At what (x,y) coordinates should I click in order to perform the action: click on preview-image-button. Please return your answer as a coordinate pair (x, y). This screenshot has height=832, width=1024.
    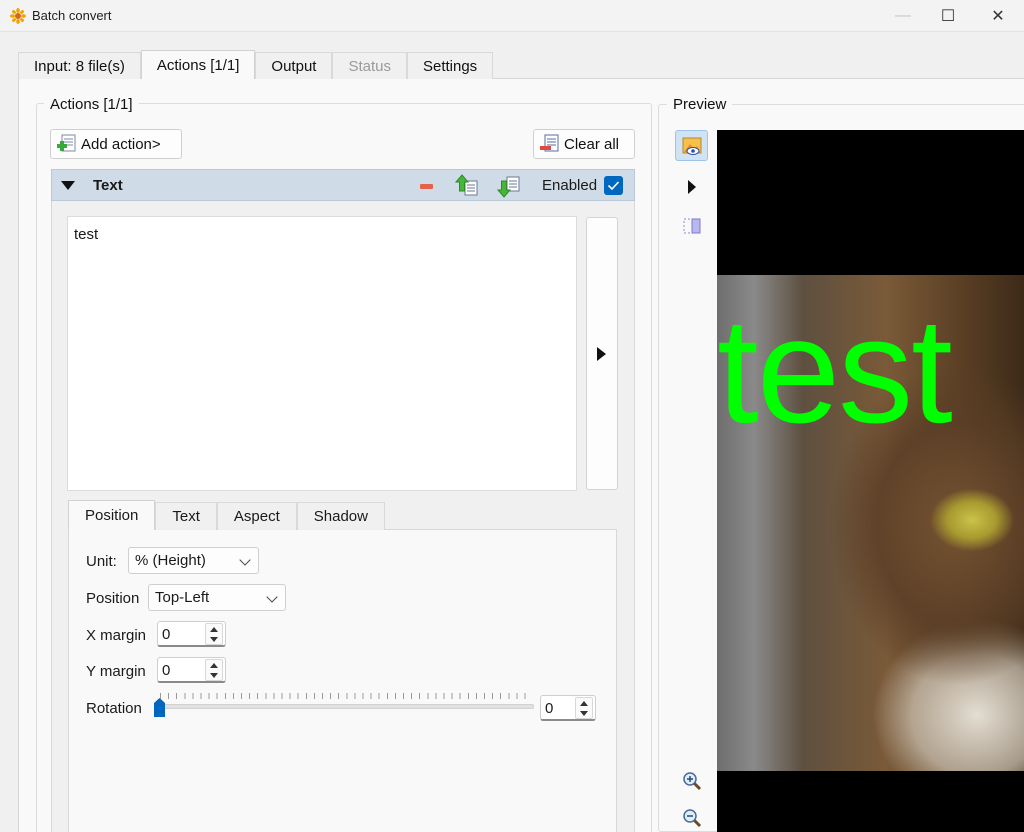
    Looking at the image, I should click on (691, 145).